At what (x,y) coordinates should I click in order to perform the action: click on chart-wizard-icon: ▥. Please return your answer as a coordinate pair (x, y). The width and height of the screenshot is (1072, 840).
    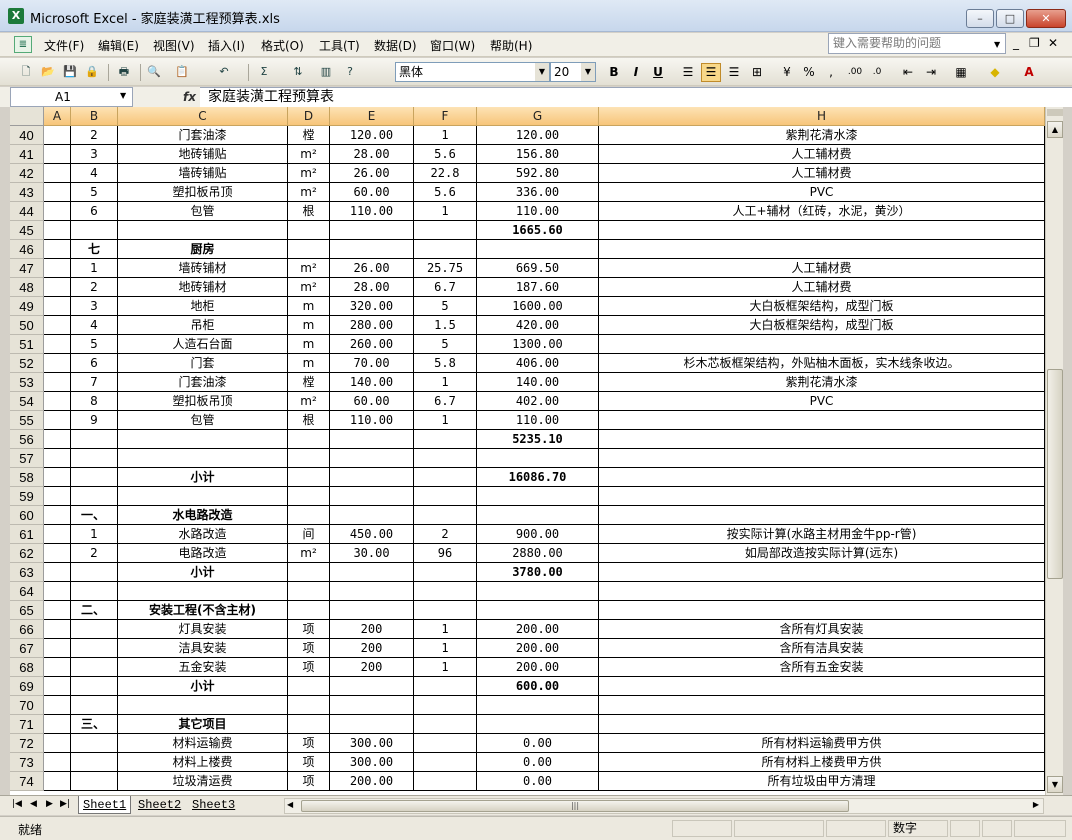
    Looking at the image, I should click on (326, 72).